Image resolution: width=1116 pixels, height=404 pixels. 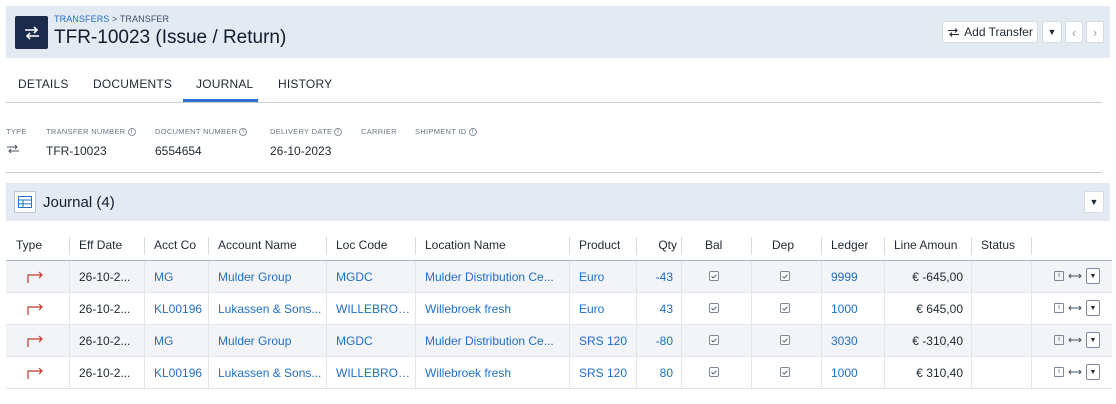 I want to click on column-header-account-name: Account Name, so click(x=257, y=245).